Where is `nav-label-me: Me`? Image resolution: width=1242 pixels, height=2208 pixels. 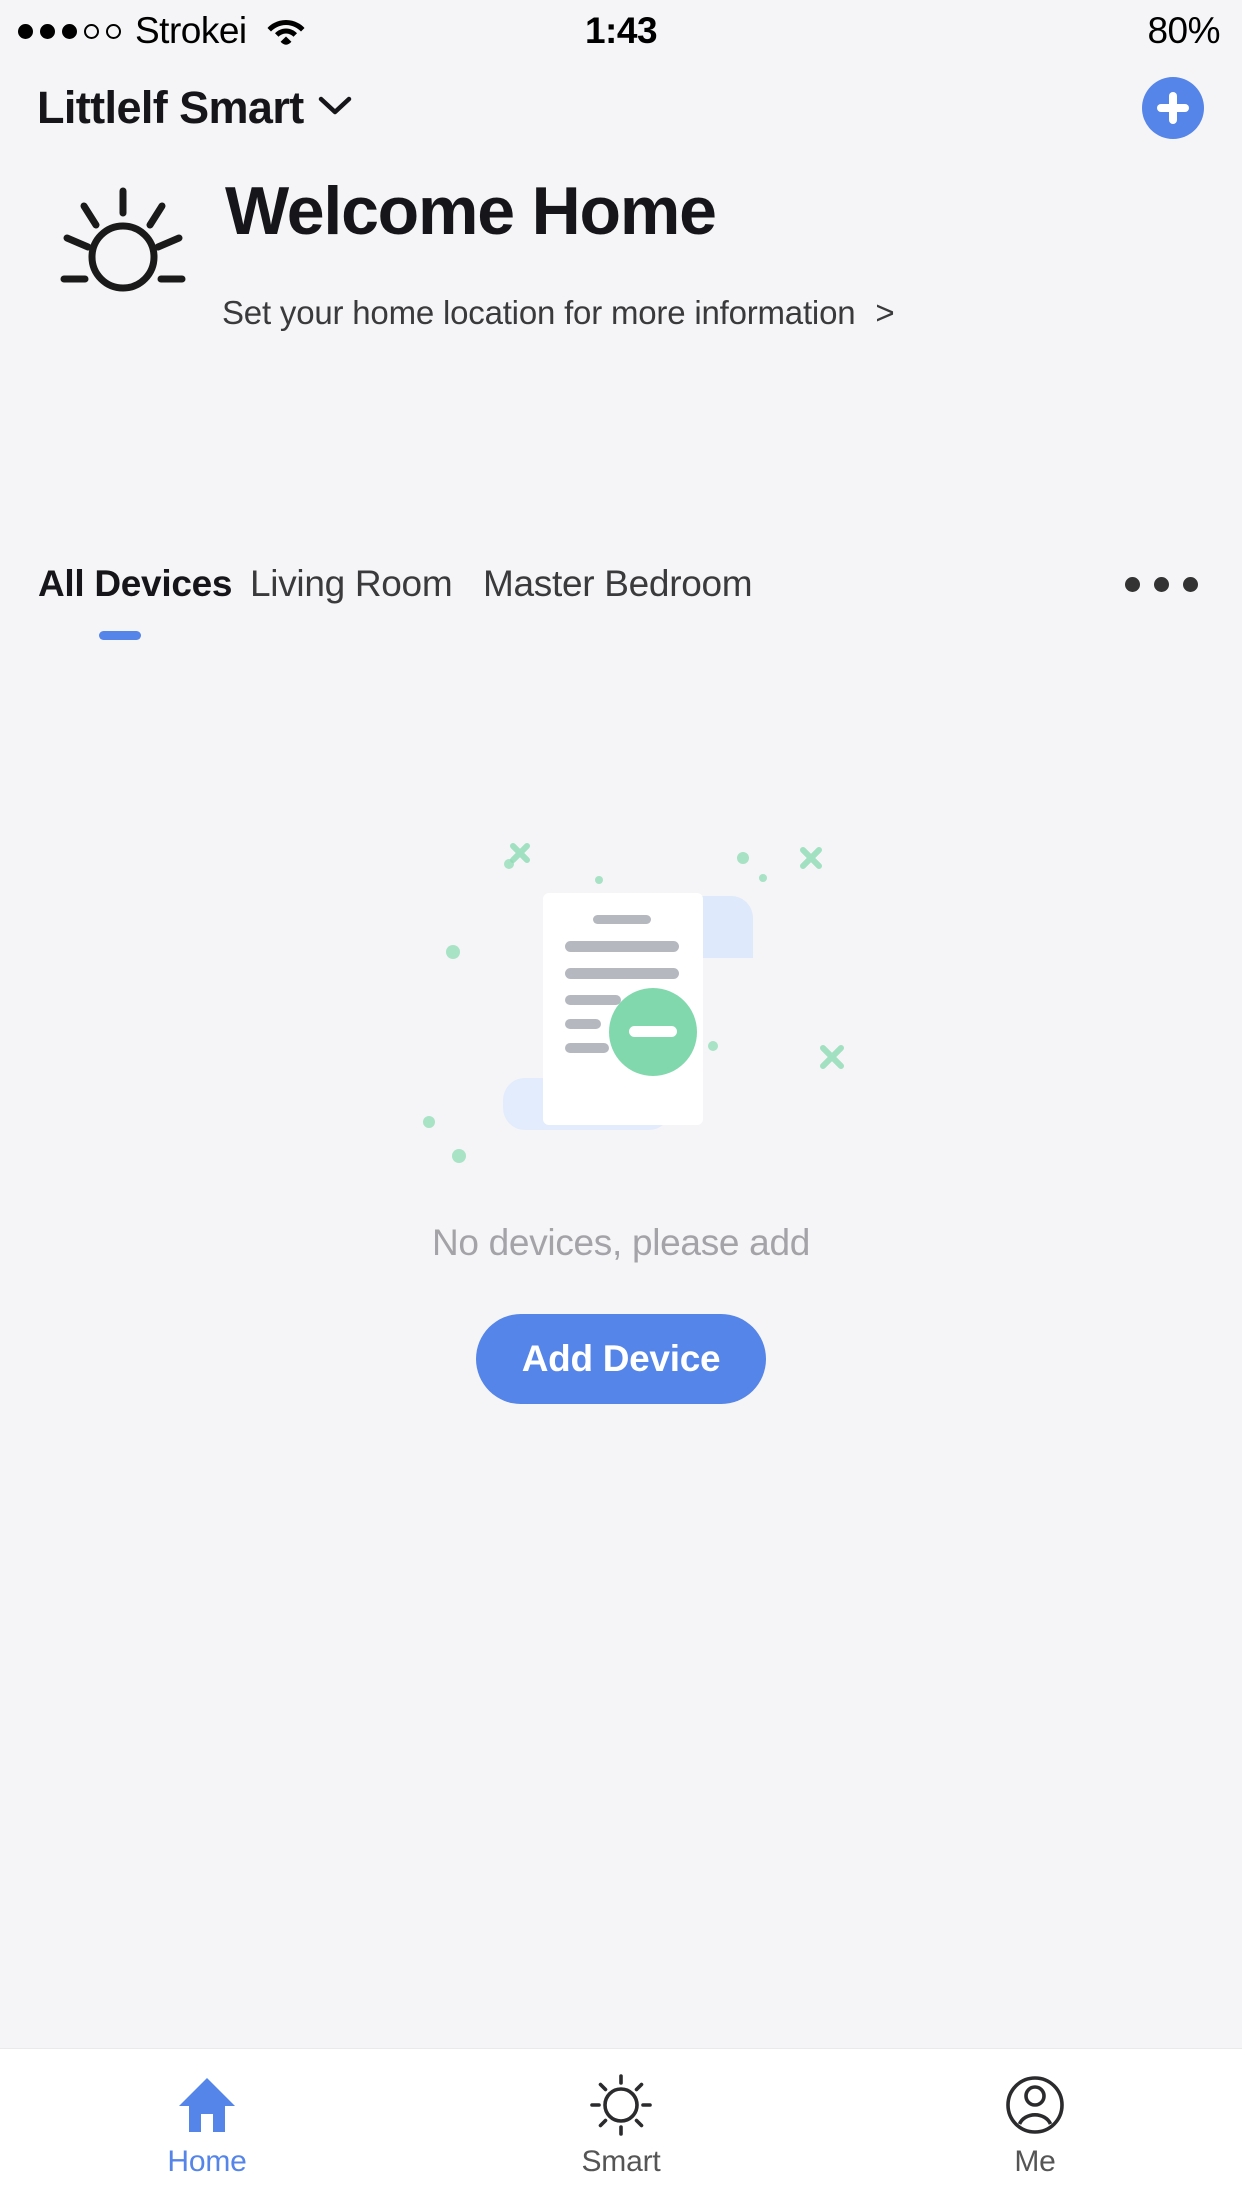
nav-label-me: Me is located at coordinates (1035, 2161).